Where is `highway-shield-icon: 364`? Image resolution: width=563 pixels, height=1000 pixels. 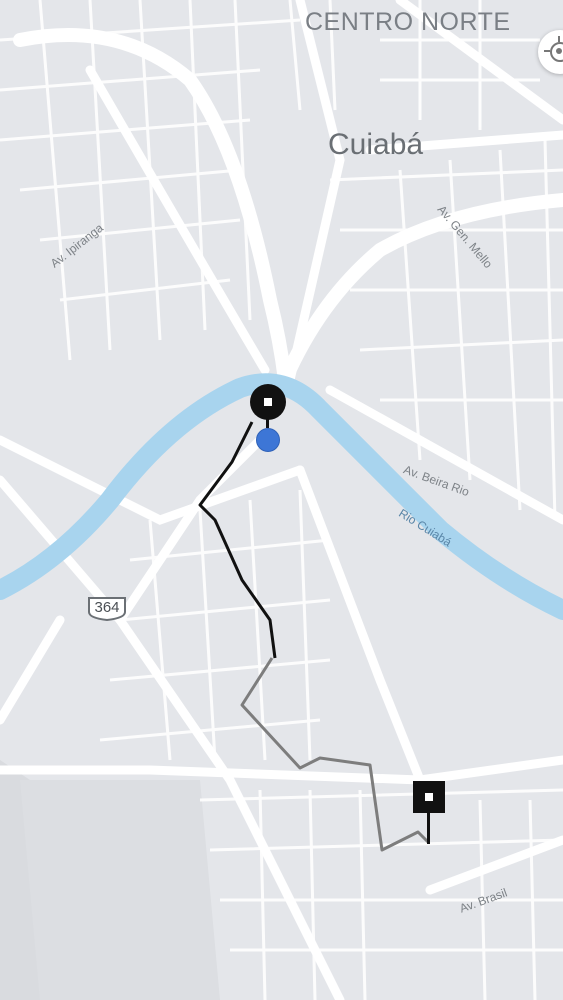 highway-shield-icon: 364 is located at coordinates (107, 609).